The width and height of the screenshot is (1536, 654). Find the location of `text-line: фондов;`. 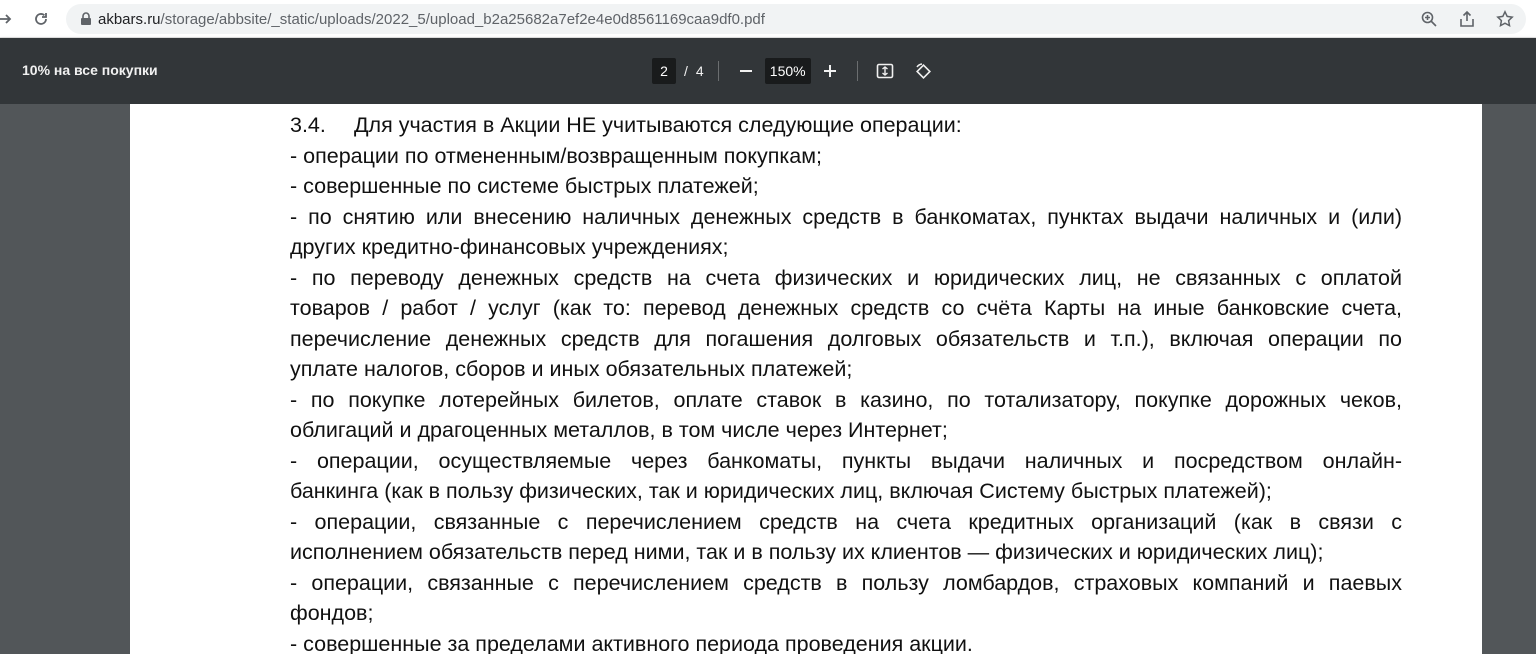

text-line: фондов; is located at coordinates (332, 613).